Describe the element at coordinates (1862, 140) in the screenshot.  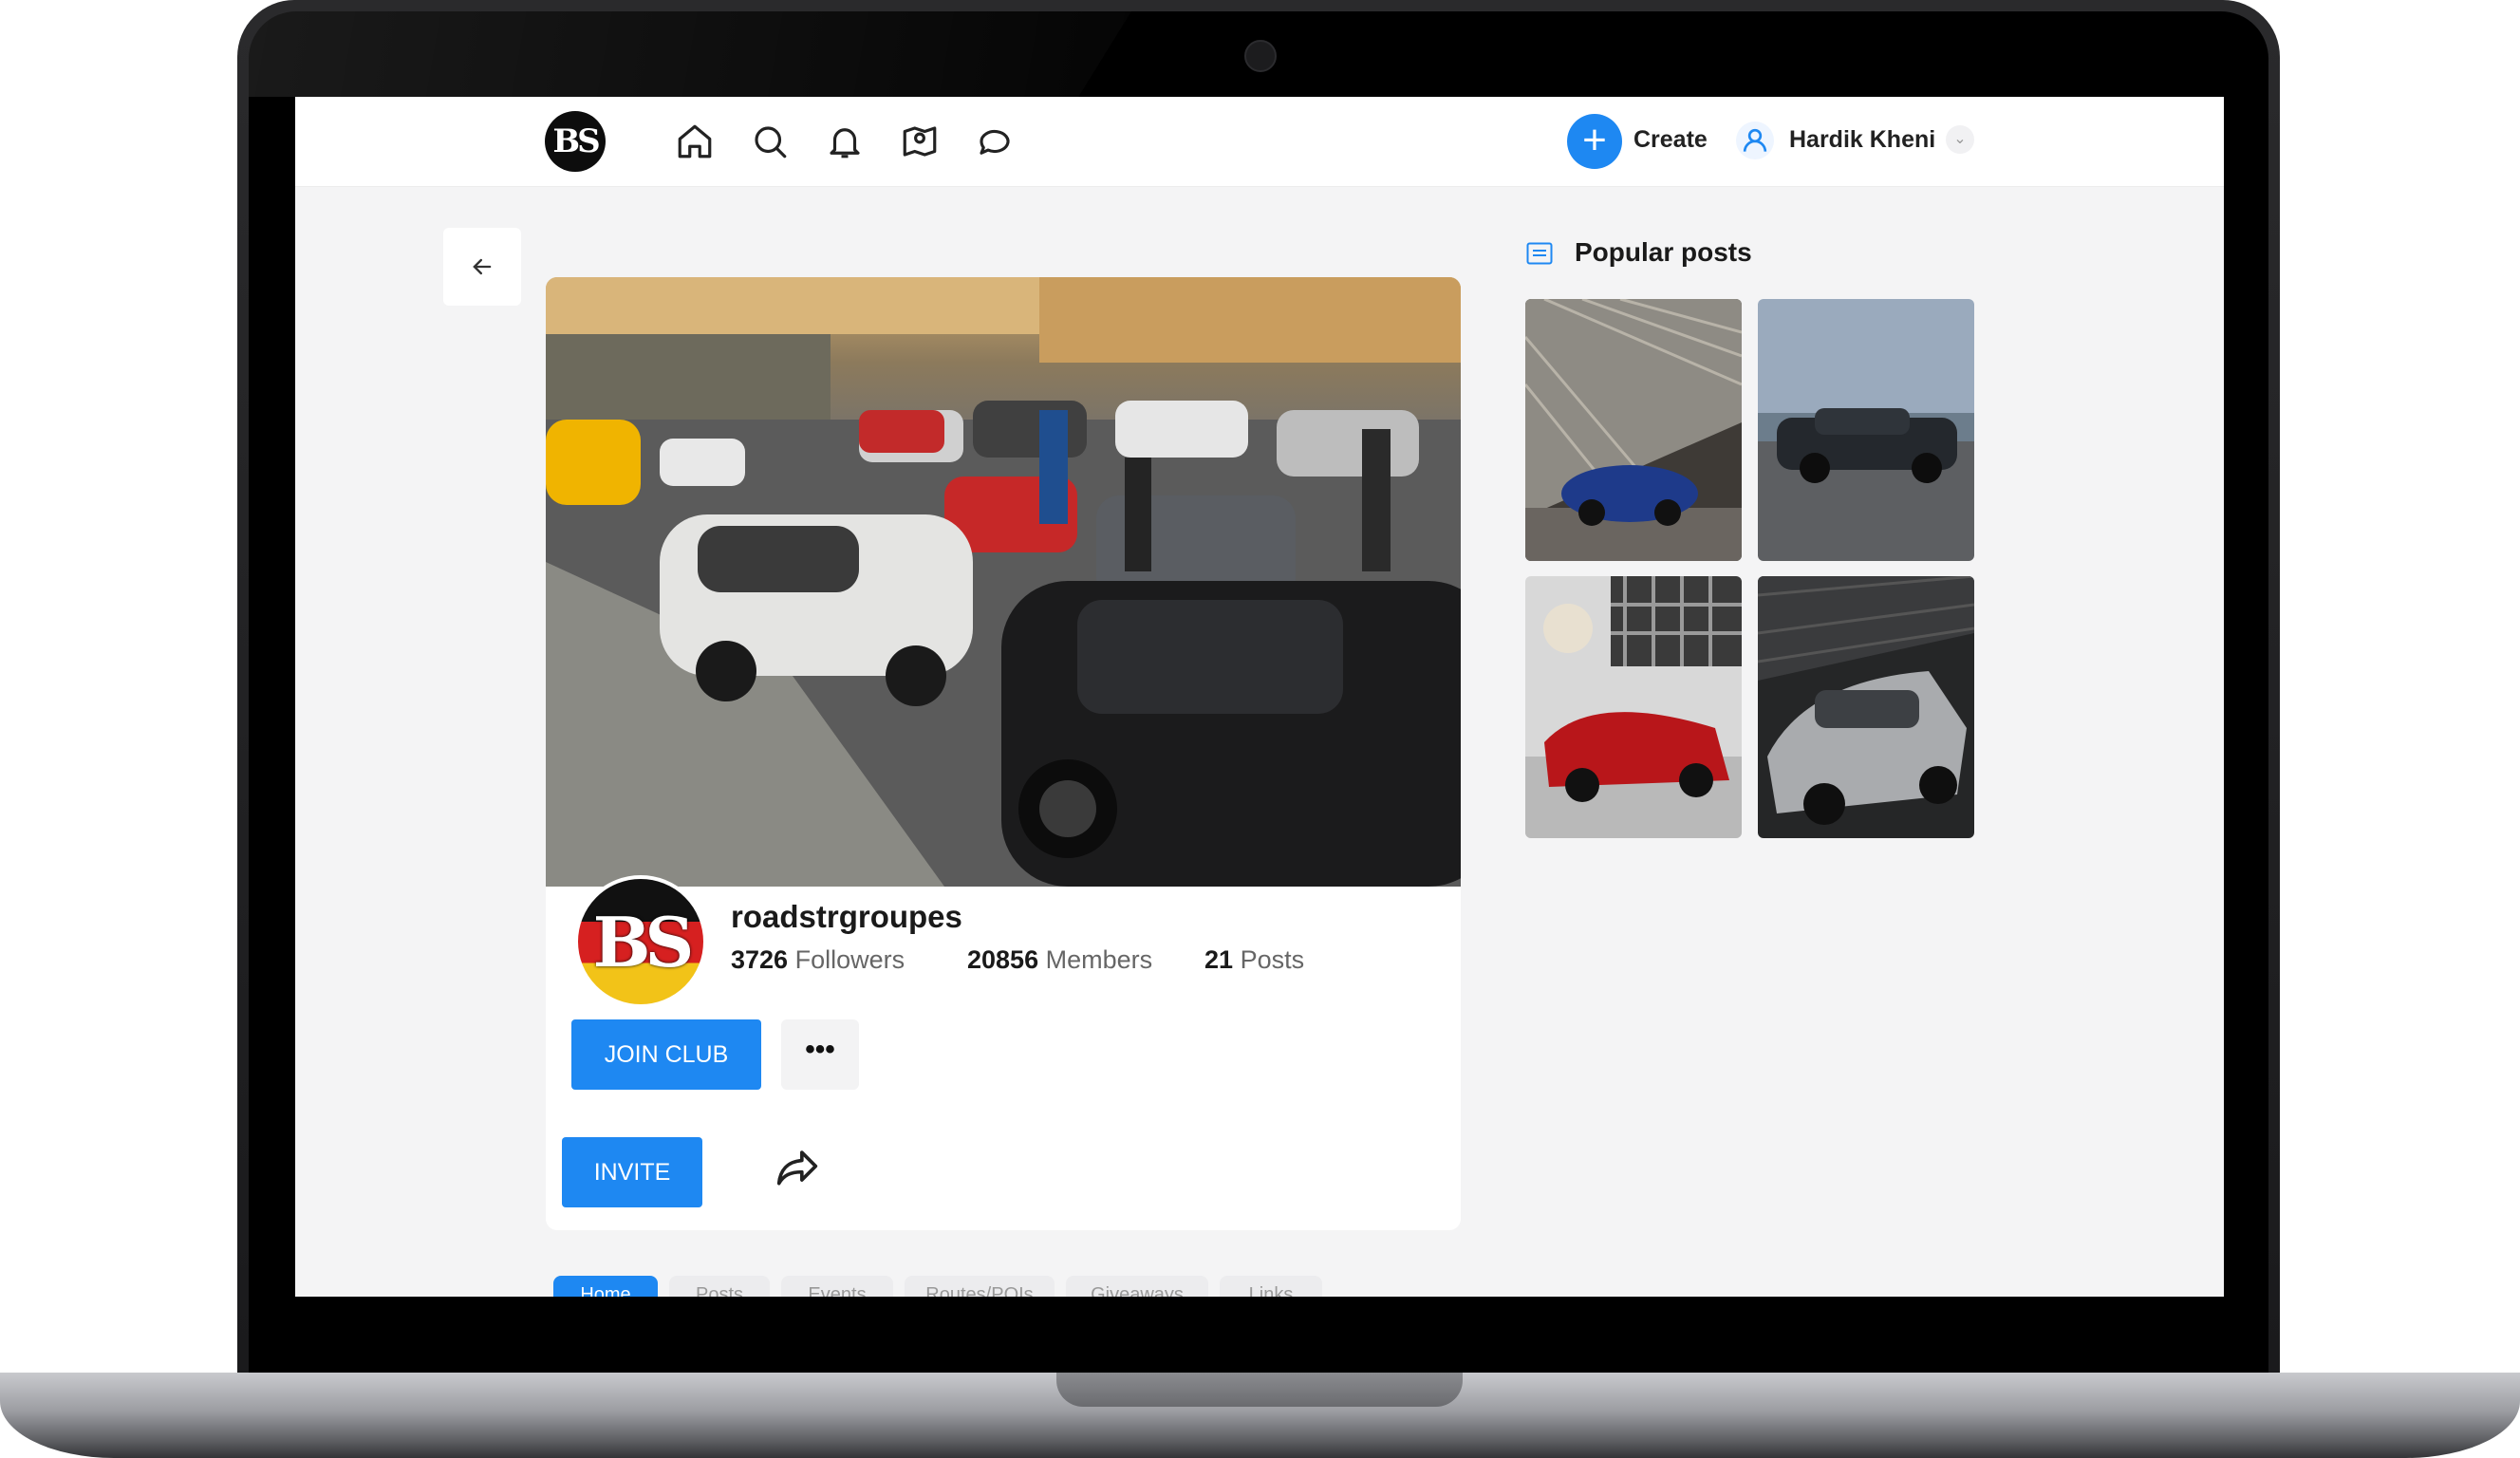
I see `user-name: Hardik Kheni` at that location.